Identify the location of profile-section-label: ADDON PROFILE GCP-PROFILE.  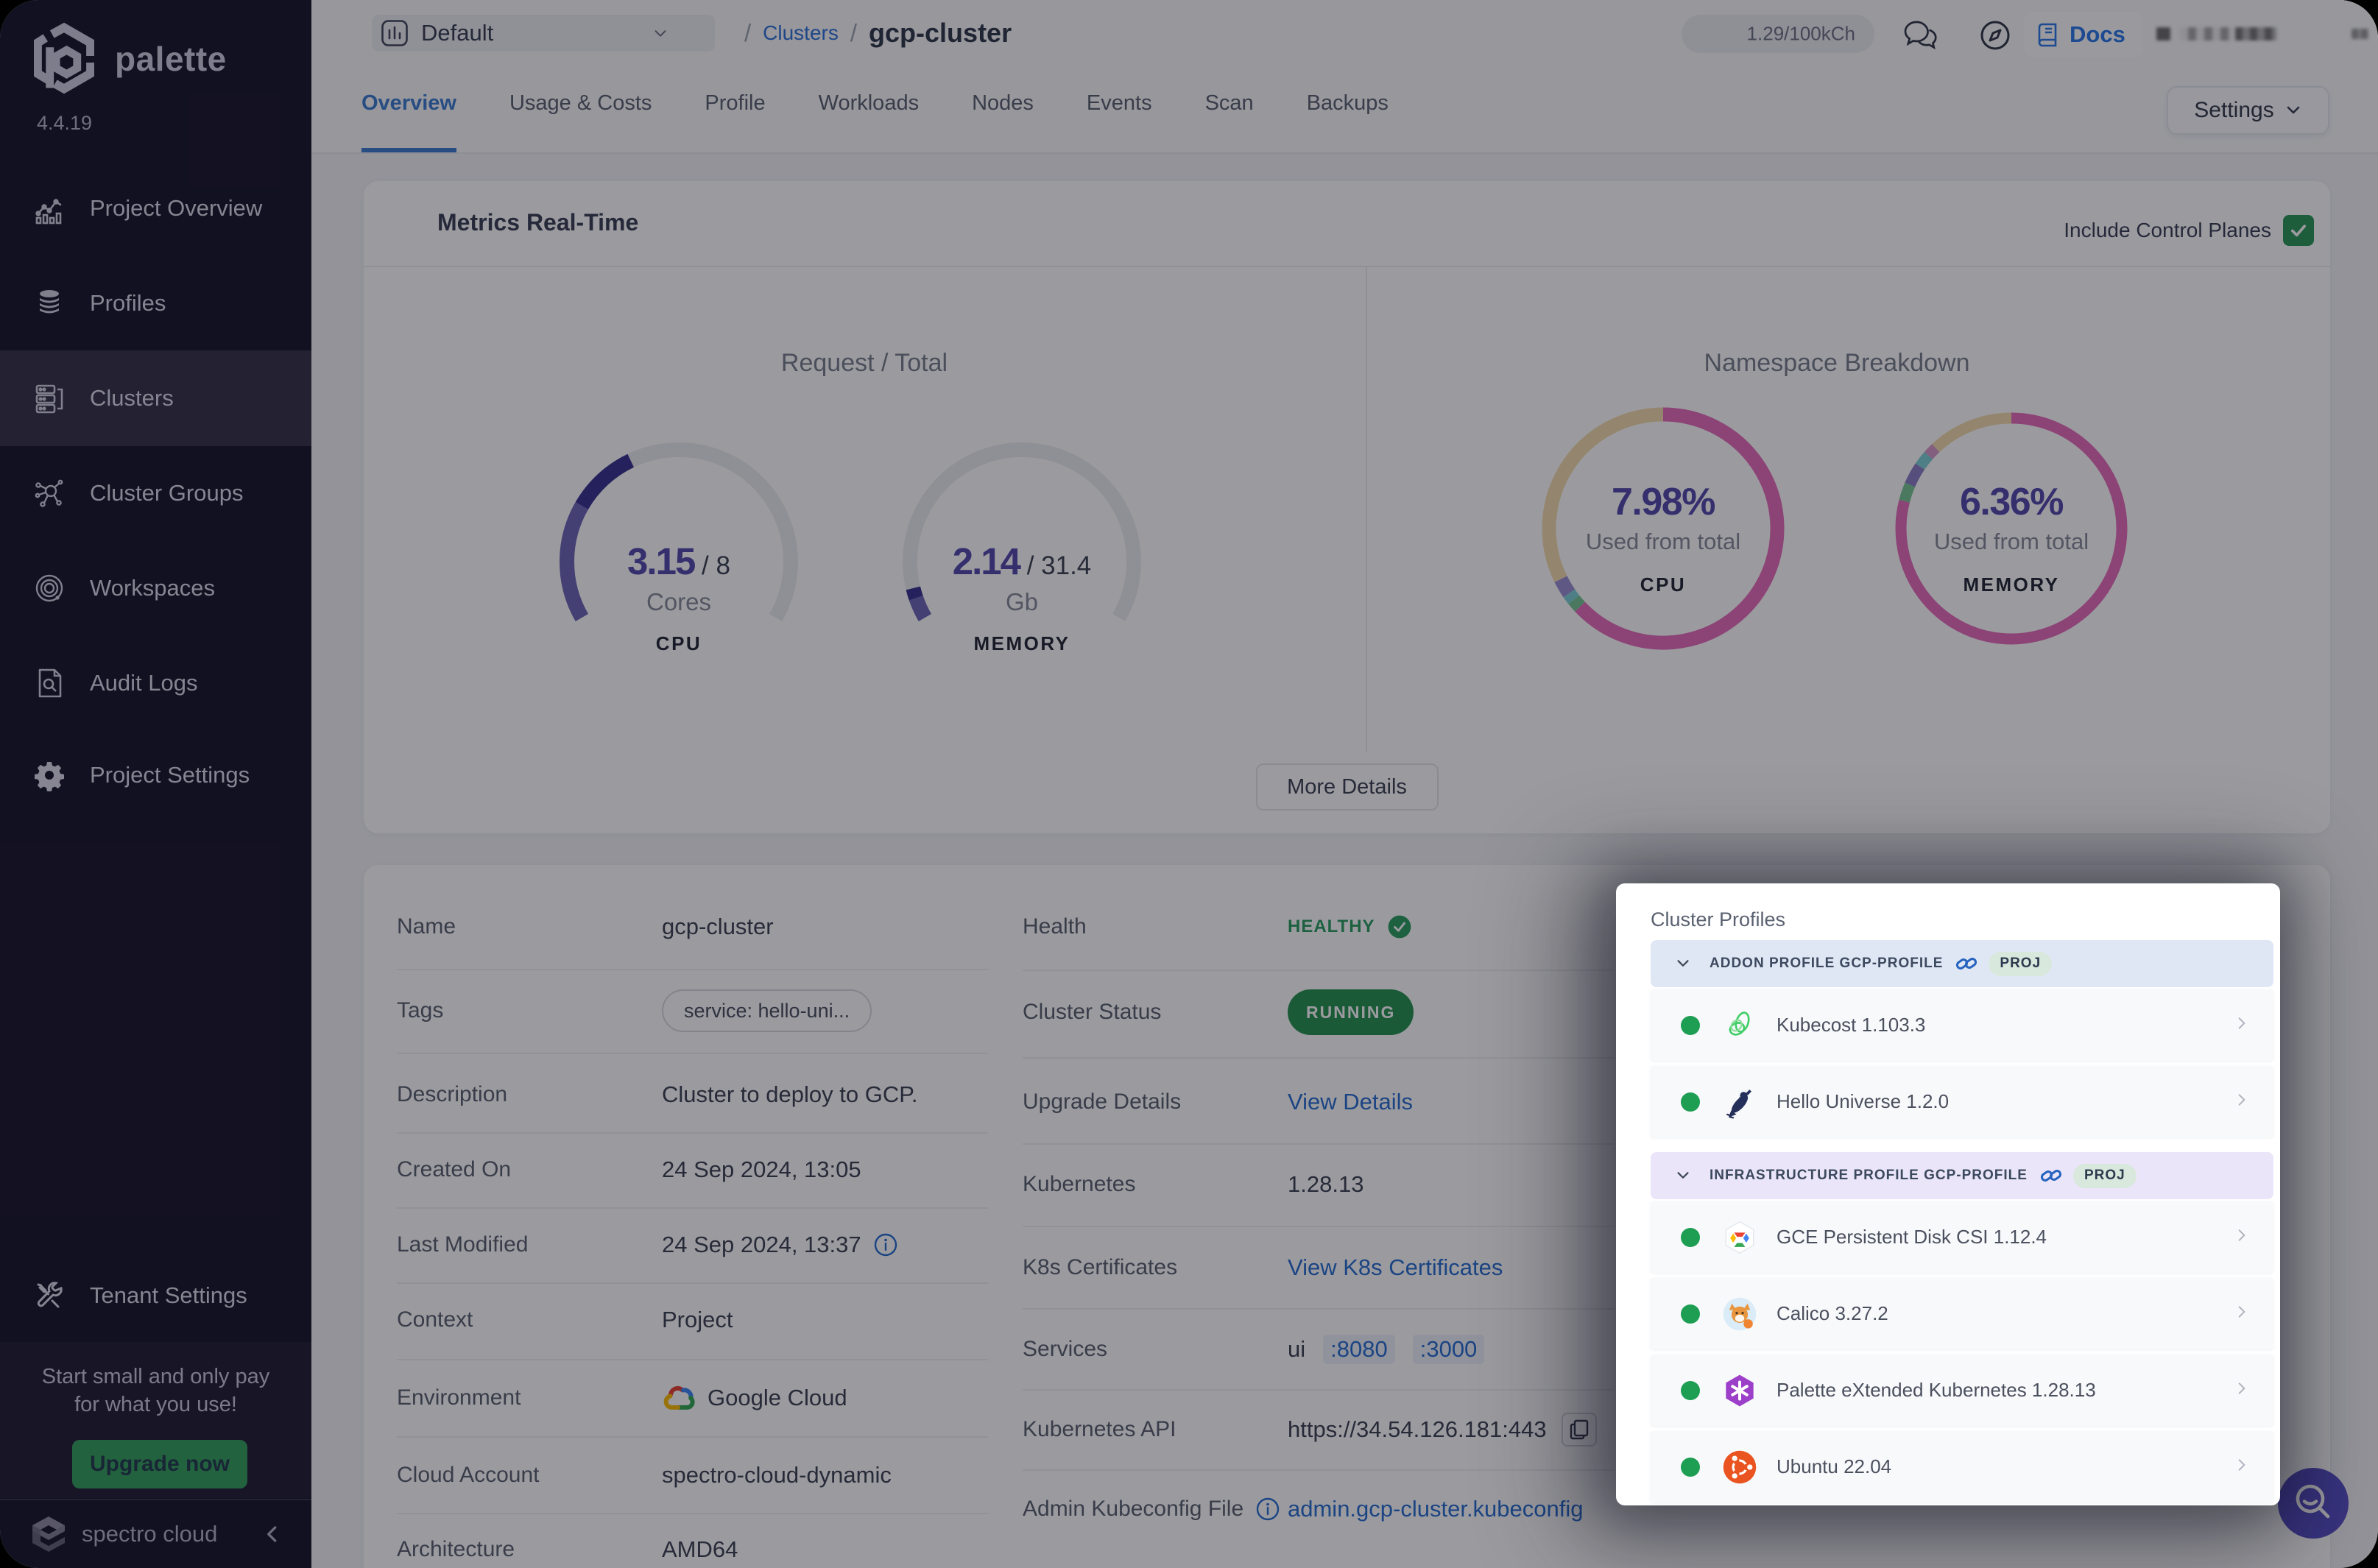
(1827, 963).